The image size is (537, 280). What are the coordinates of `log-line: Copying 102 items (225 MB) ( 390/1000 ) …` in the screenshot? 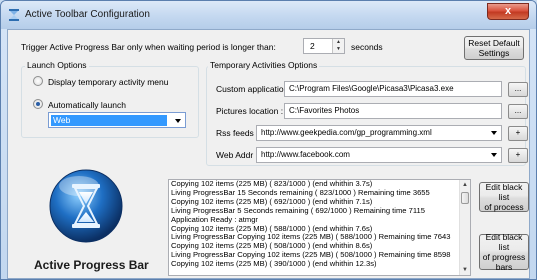 It's located at (274, 264).